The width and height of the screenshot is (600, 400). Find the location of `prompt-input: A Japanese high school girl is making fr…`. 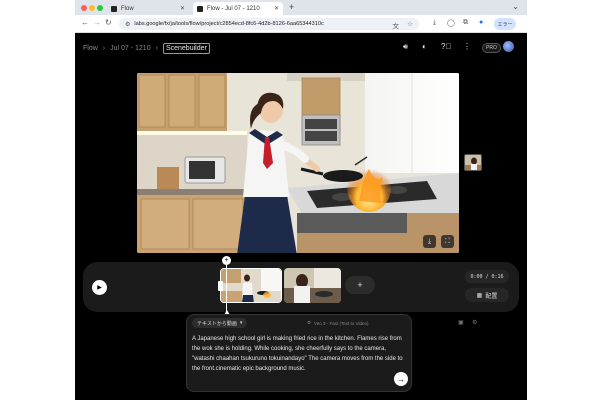

prompt-input: A Japanese high school girl is making fr… is located at coordinates (299, 354).